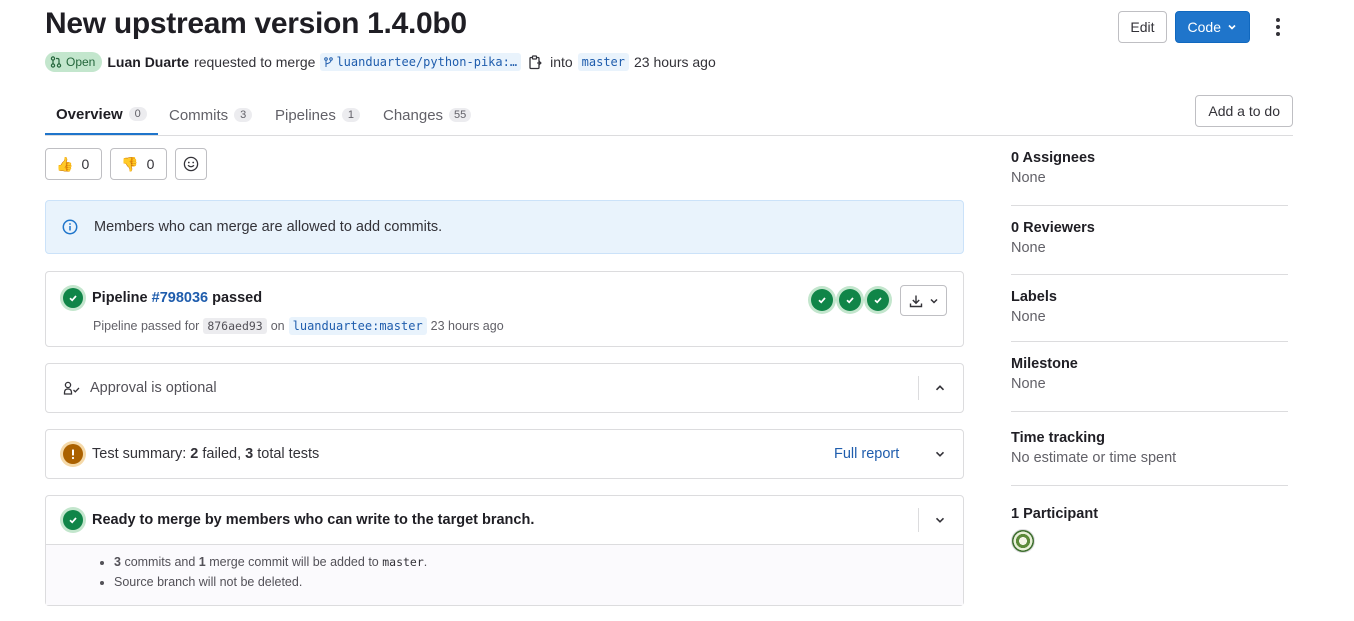  Describe the element at coordinates (199, 115) in the screenshot. I see `tab-label: Commits` at that location.